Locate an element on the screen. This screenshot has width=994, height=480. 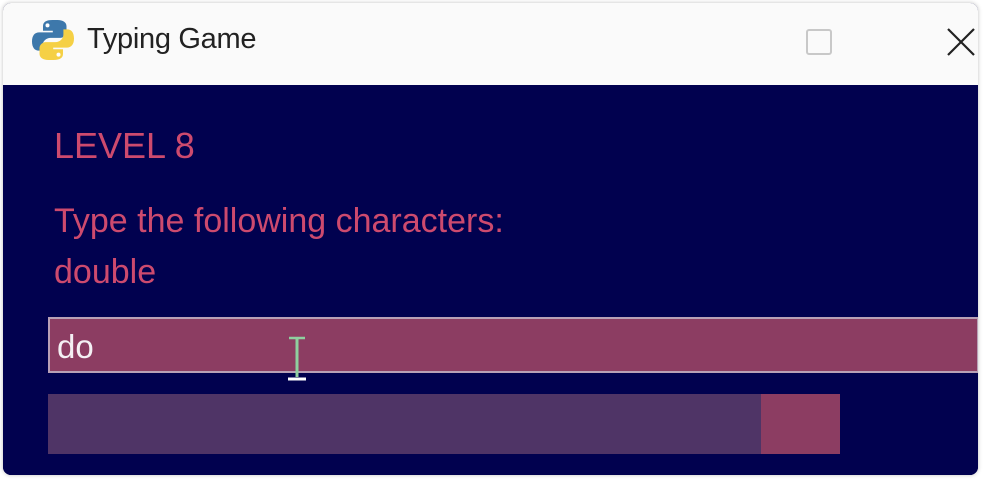
python-icon is located at coordinates (53, 40).